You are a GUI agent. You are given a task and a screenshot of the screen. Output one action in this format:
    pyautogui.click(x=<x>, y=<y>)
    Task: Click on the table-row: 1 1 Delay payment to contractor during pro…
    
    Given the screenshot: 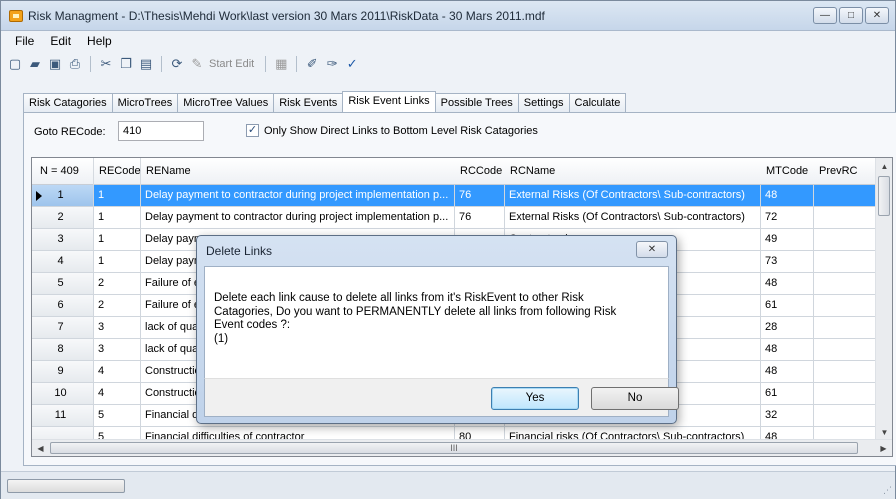 What is the action you would take?
    pyautogui.click(x=457, y=196)
    